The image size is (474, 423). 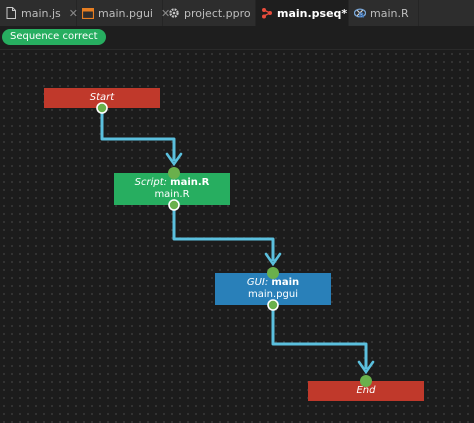 I want to click on tab-project-ppro: project.ppro, so click(x=209, y=13).